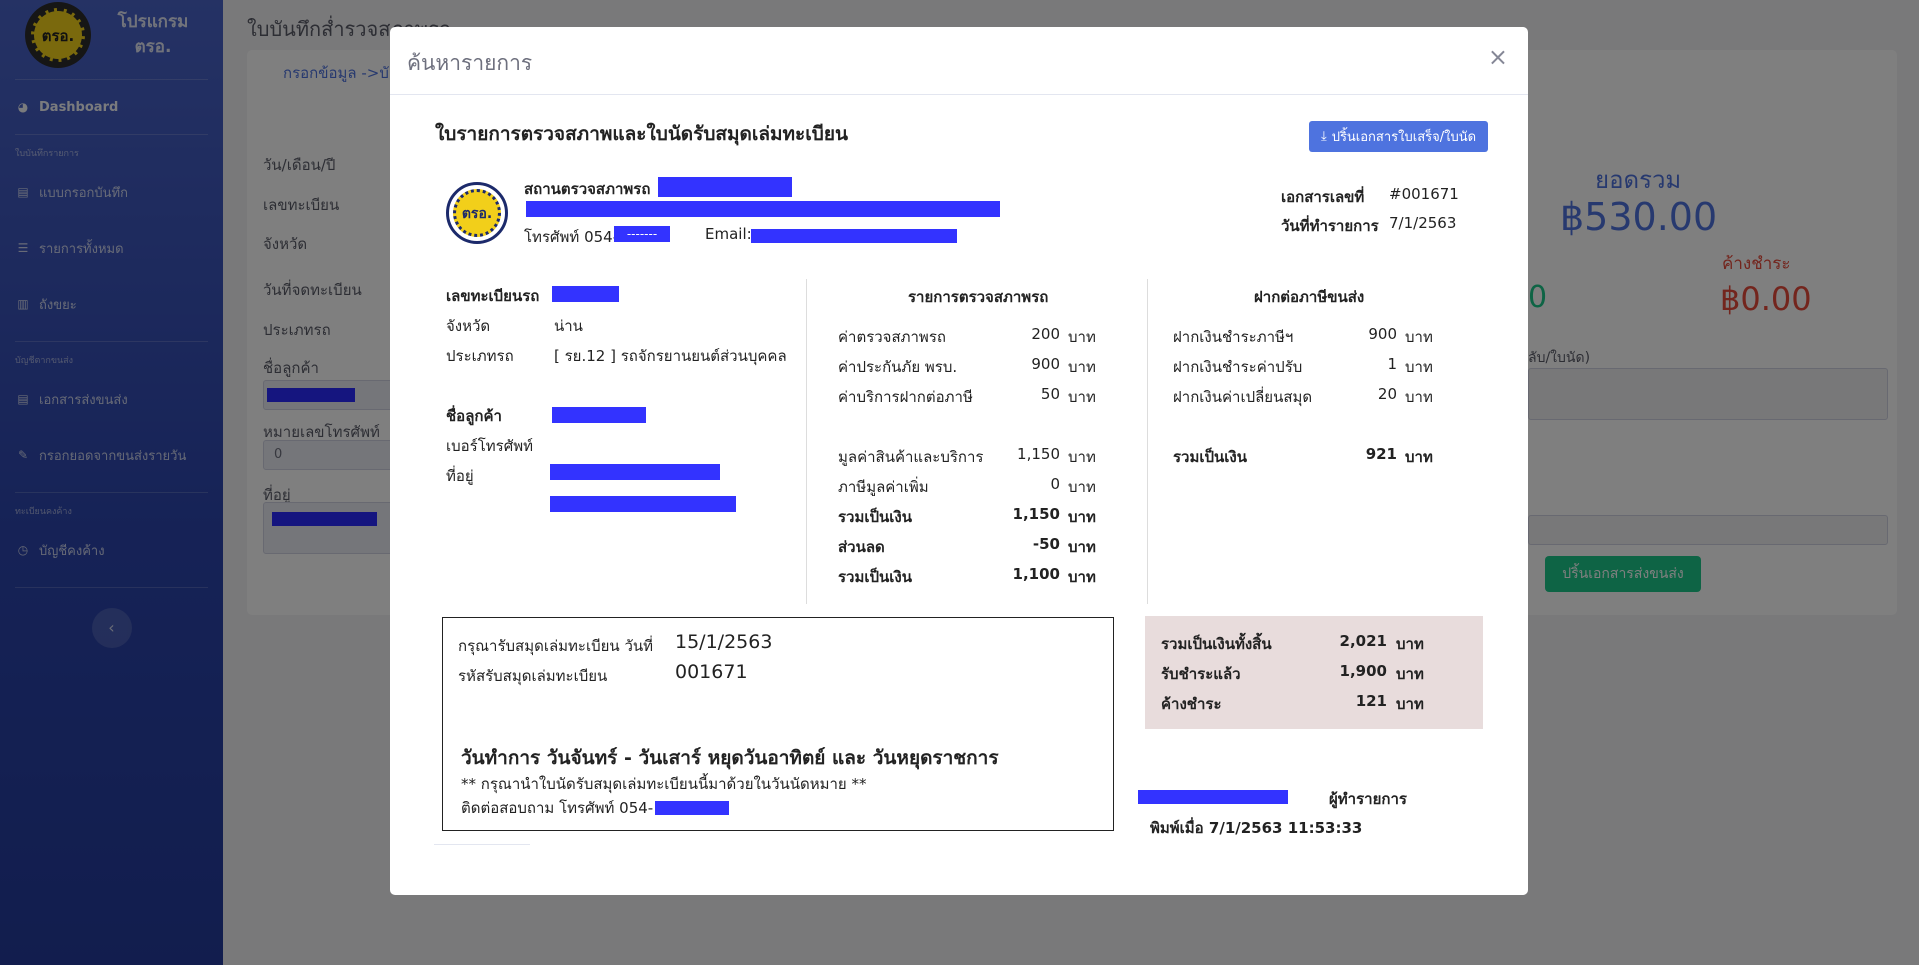 This screenshot has width=1919, height=965. What do you see at coordinates (1392, 364) in the screenshot?
I see `tax-item-amount: 1` at bounding box center [1392, 364].